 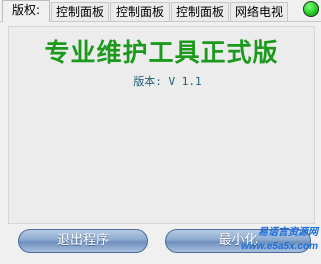 I want to click on watermark: 易语言资源网 www.e5a5x.com, so click(x=278, y=240).